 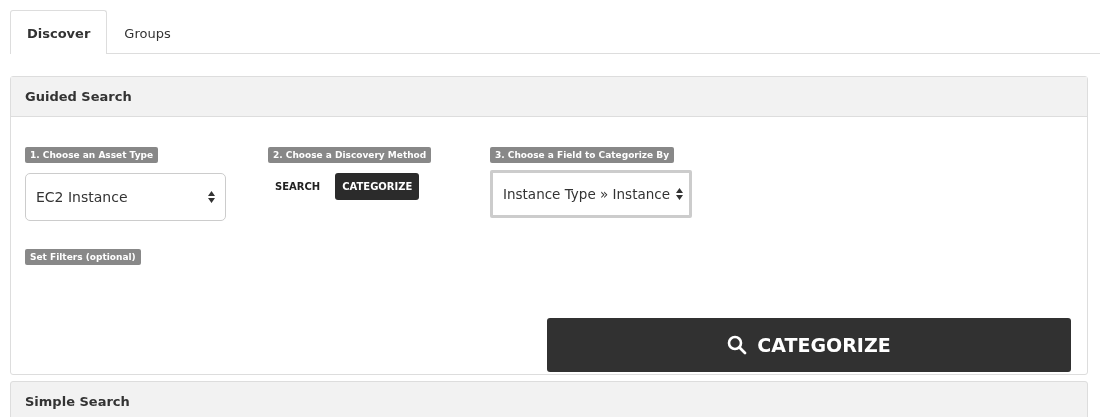 What do you see at coordinates (377, 186) in the screenshot?
I see `method-toggle: CATEGORIZE` at bounding box center [377, 186].